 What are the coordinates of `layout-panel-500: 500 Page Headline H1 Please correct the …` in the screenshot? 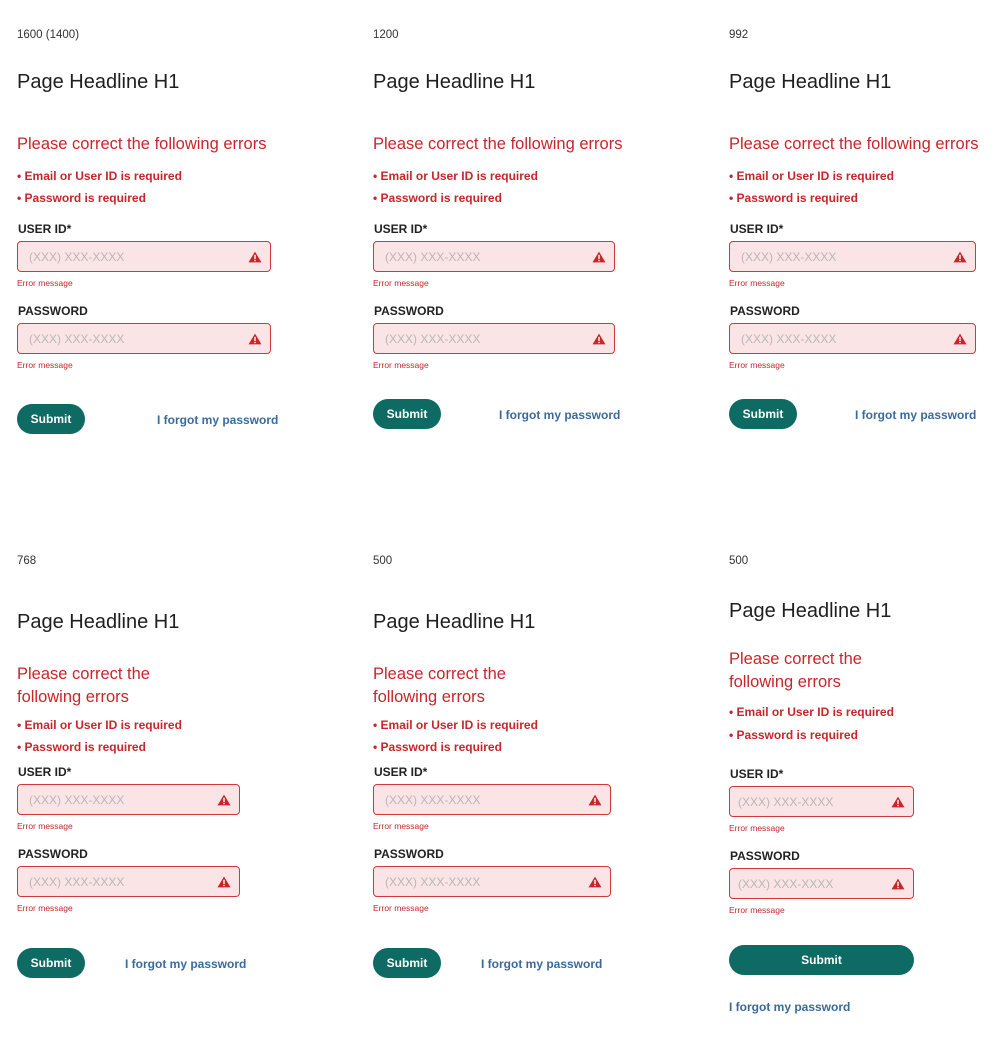 It's located at (518, 775).